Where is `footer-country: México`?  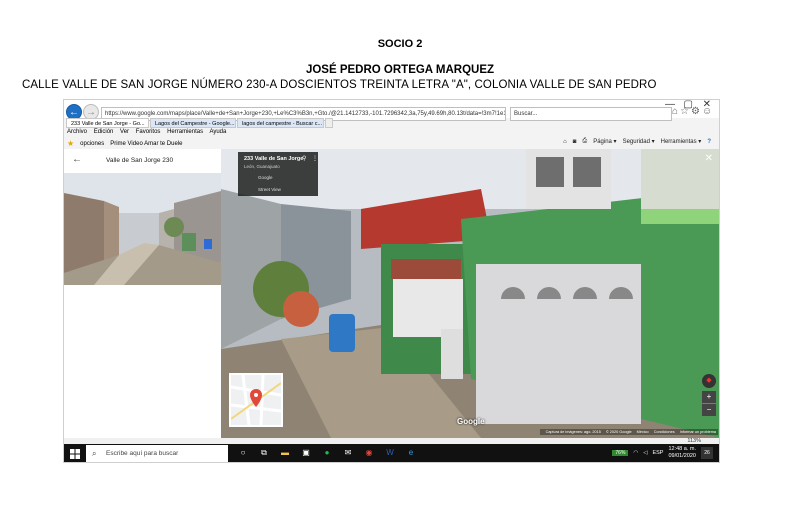
footer-country: México is located at coordinates (643, 432).